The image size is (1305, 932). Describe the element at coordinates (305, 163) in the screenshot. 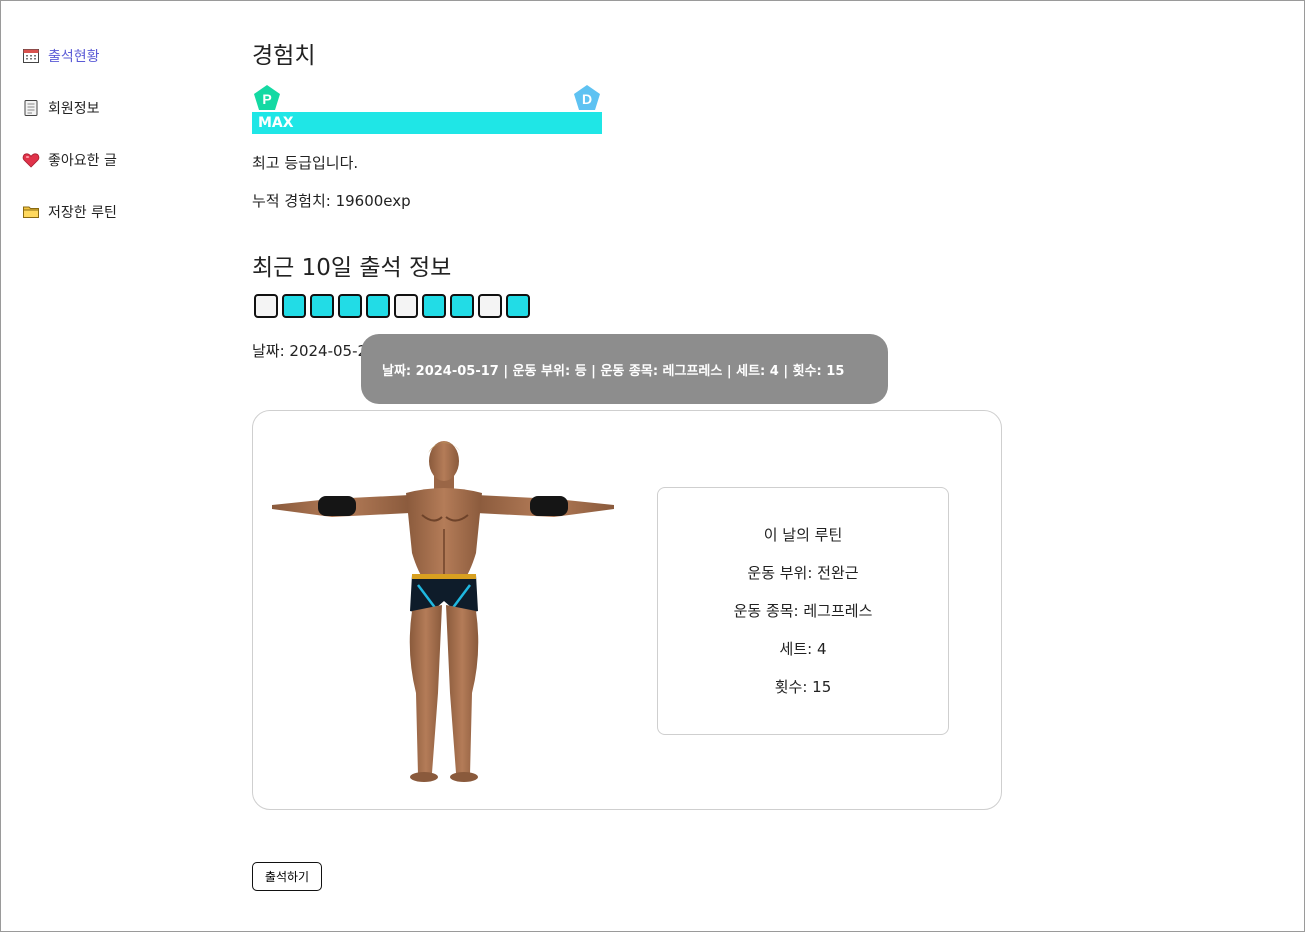

I see `grade-status-text: 최고 등급입니다.` at that location.